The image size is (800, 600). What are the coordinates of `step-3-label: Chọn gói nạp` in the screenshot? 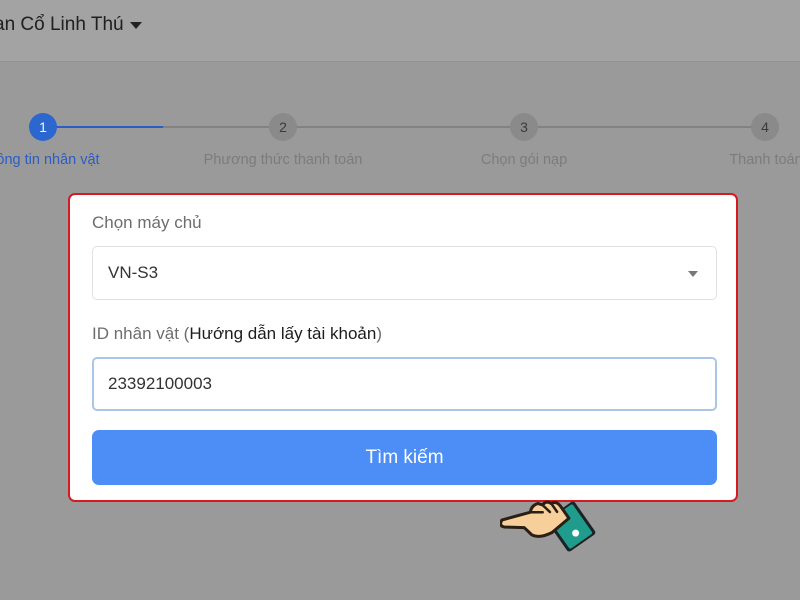 It's located at (524, 160).